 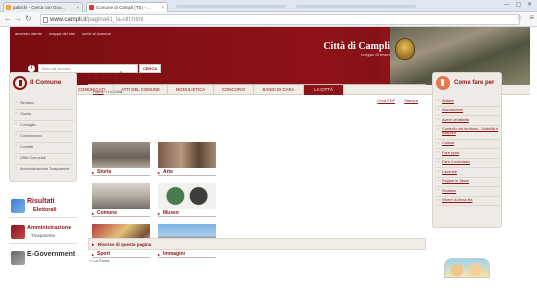 What do you see at coordinates (44, 173) in the screenshot?
I see `sidebar-item-trasparente: Amministrazione Trasparente` at bounding box center [44, 173].